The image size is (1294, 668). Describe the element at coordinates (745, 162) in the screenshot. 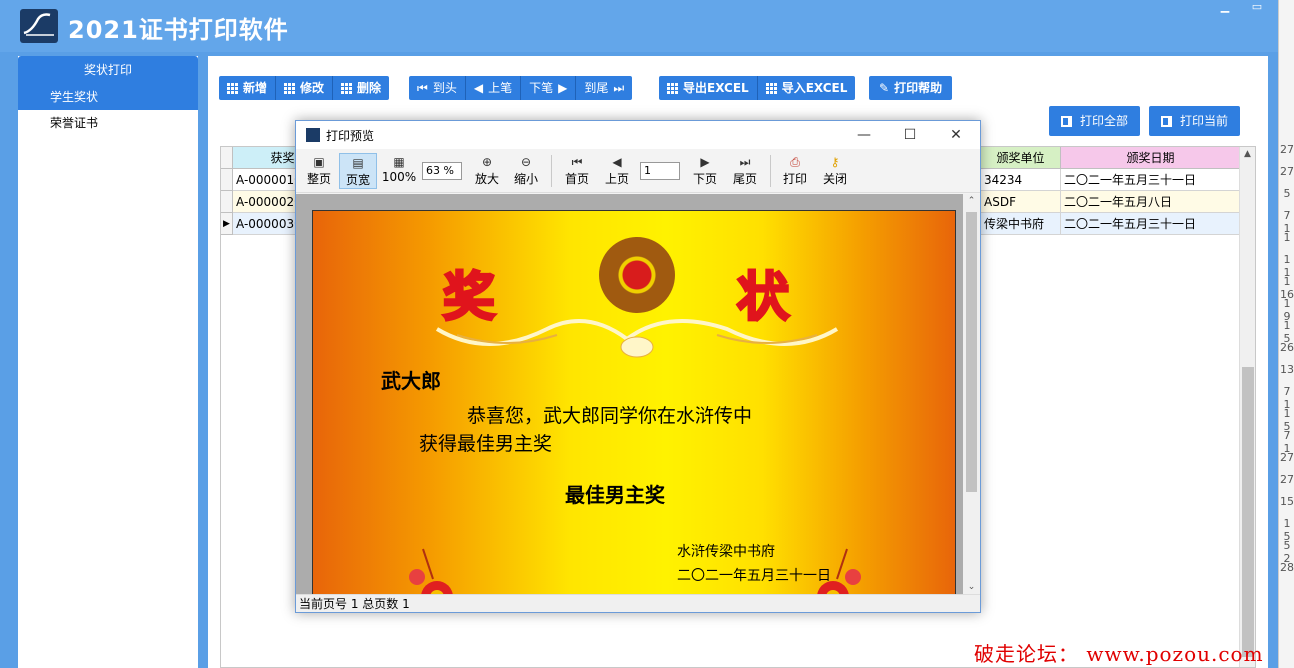

I see `skip-end-icon: ⏭` at that location.